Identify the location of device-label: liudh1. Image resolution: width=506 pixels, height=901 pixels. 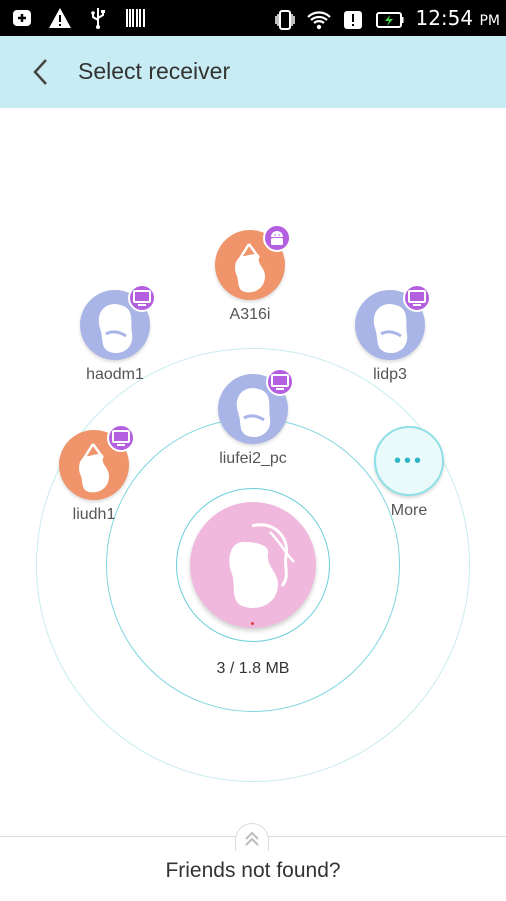
(94, 514).